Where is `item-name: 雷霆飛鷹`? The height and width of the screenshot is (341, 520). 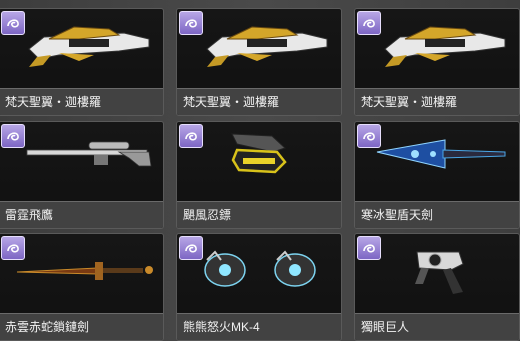
item-name: 雷霆飛鷹 is located at coordinates (29, 215).